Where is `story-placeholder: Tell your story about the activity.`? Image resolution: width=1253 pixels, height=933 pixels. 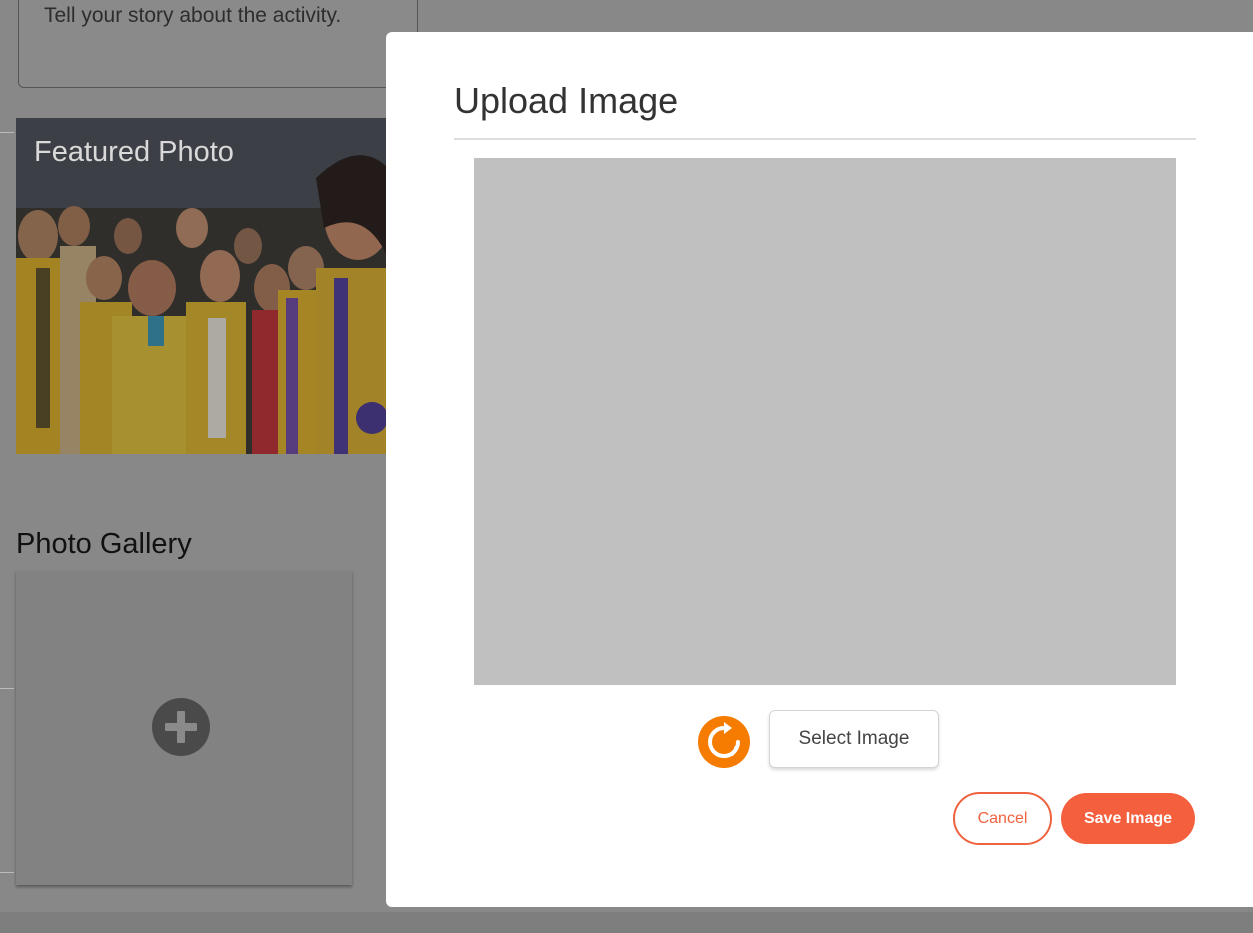 story-placeholder: Tell your story about the activity. is located at coordinates (193, 15).